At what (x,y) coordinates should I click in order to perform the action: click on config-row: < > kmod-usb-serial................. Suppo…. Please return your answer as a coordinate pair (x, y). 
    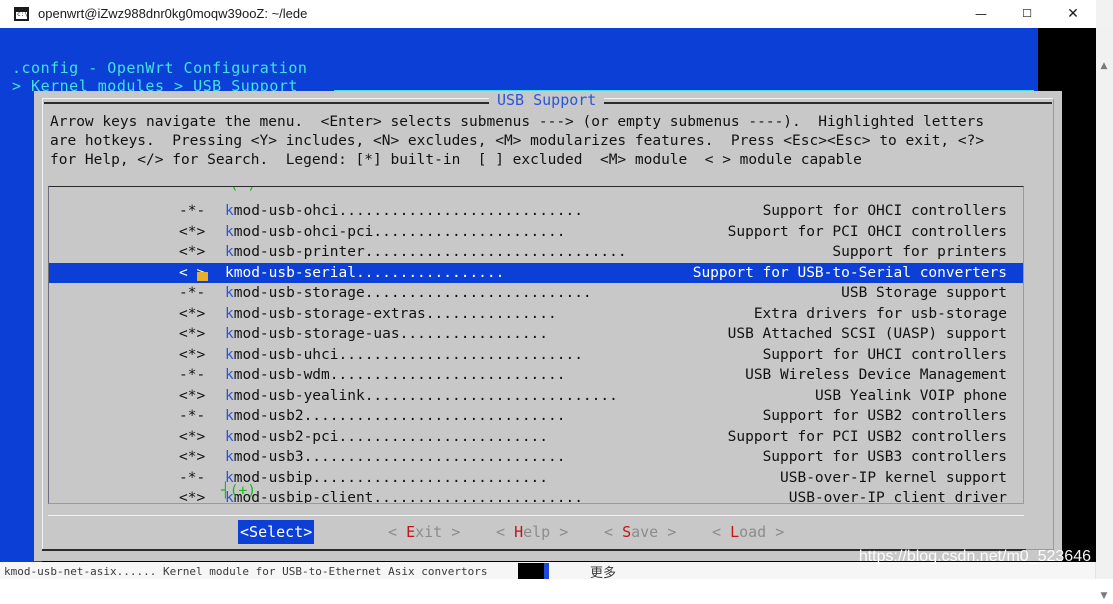
    Looking at the image, I should click on (536, 272).